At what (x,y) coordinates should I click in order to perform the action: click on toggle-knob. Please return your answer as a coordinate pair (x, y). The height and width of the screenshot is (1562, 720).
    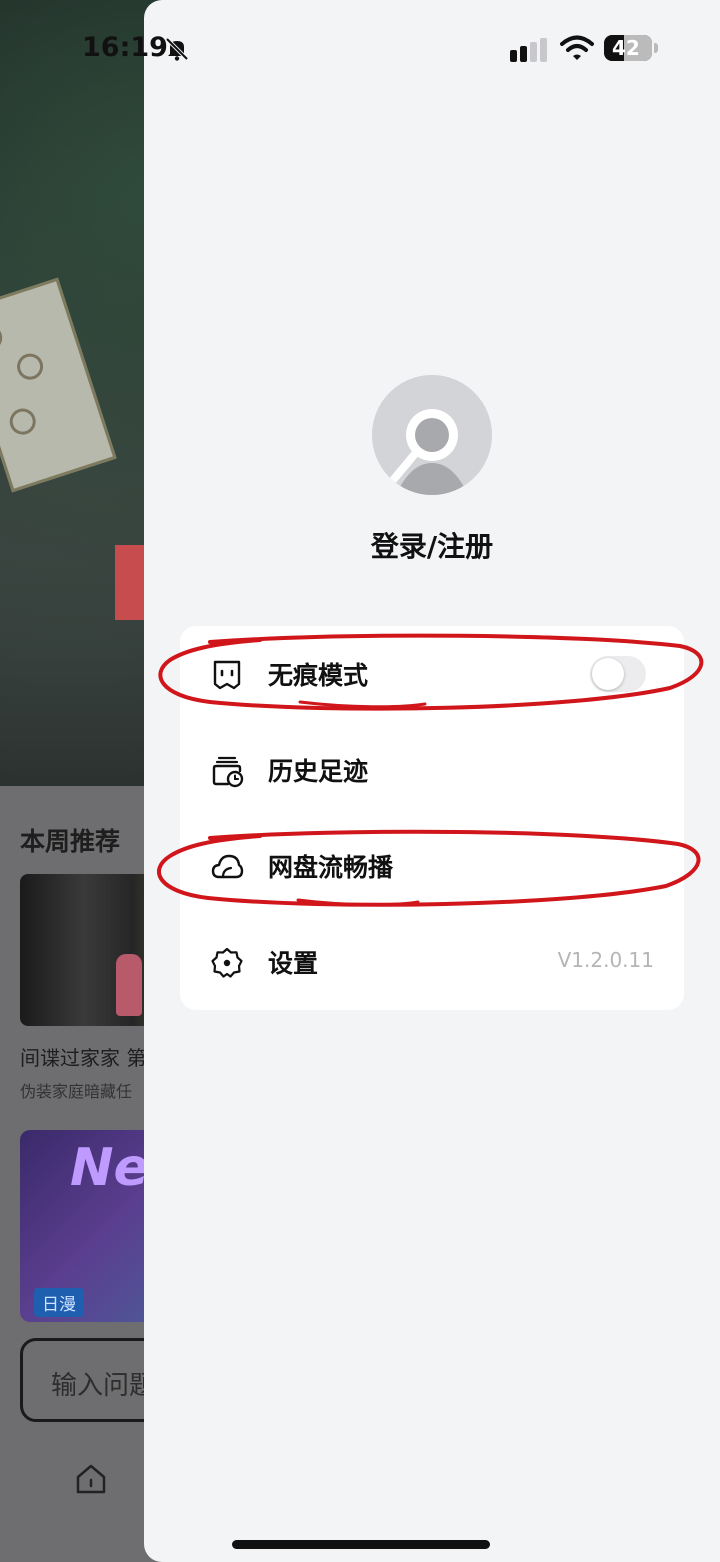
    Looking at the image, I should click on (608, 674).